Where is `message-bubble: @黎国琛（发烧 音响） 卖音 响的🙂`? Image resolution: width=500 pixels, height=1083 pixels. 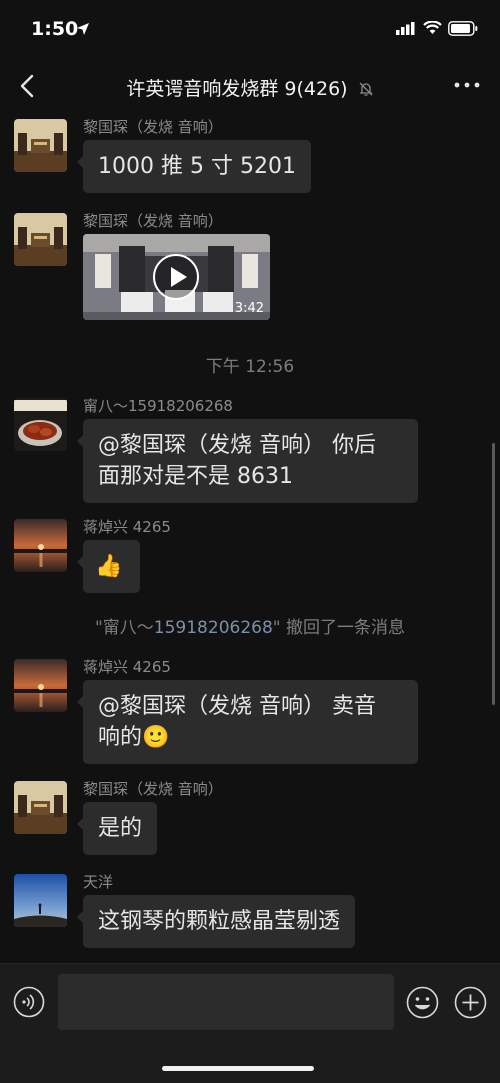 message-bubble: @黎国琛（发烧 音响） 卖音 响的🙂 is located at coordinates (247, 722).